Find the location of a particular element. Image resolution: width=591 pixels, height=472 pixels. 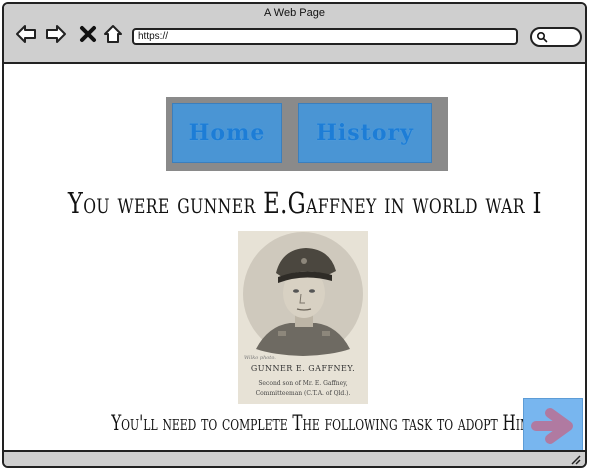

browser-toolbar: A Web Page https:// is located at coordinates (294, 34).